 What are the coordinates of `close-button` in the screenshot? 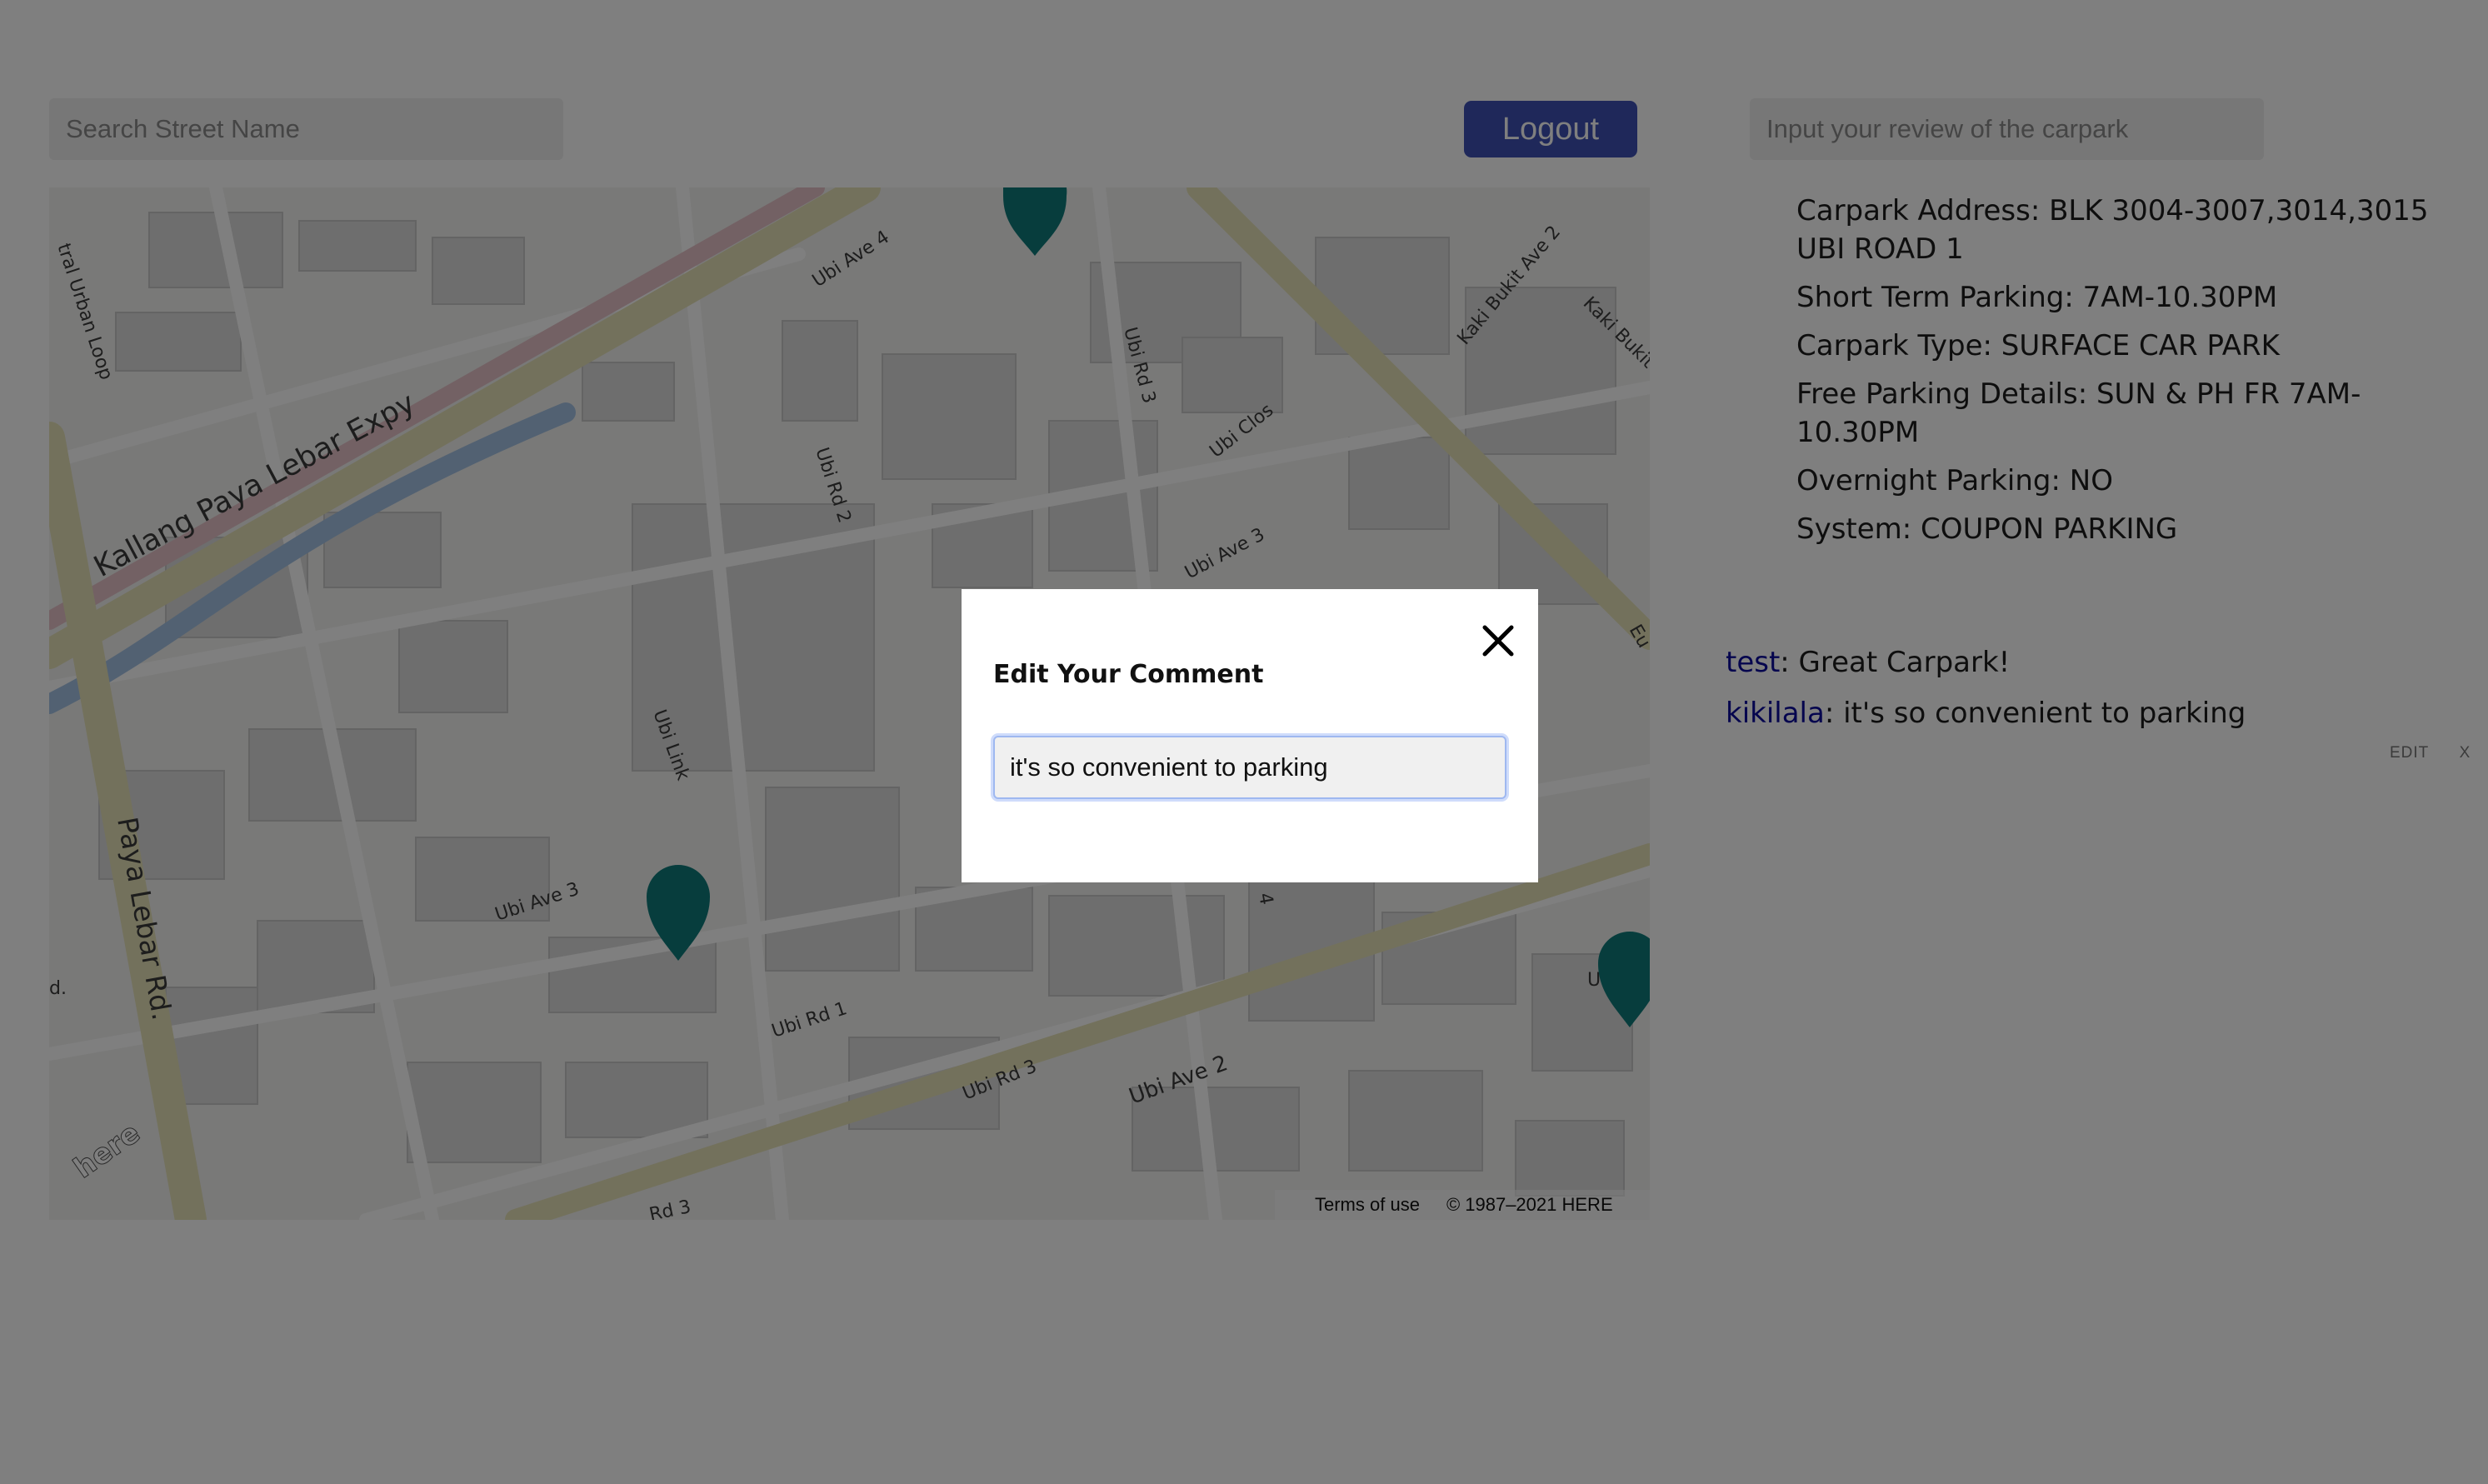 It's located at (1498, 640).